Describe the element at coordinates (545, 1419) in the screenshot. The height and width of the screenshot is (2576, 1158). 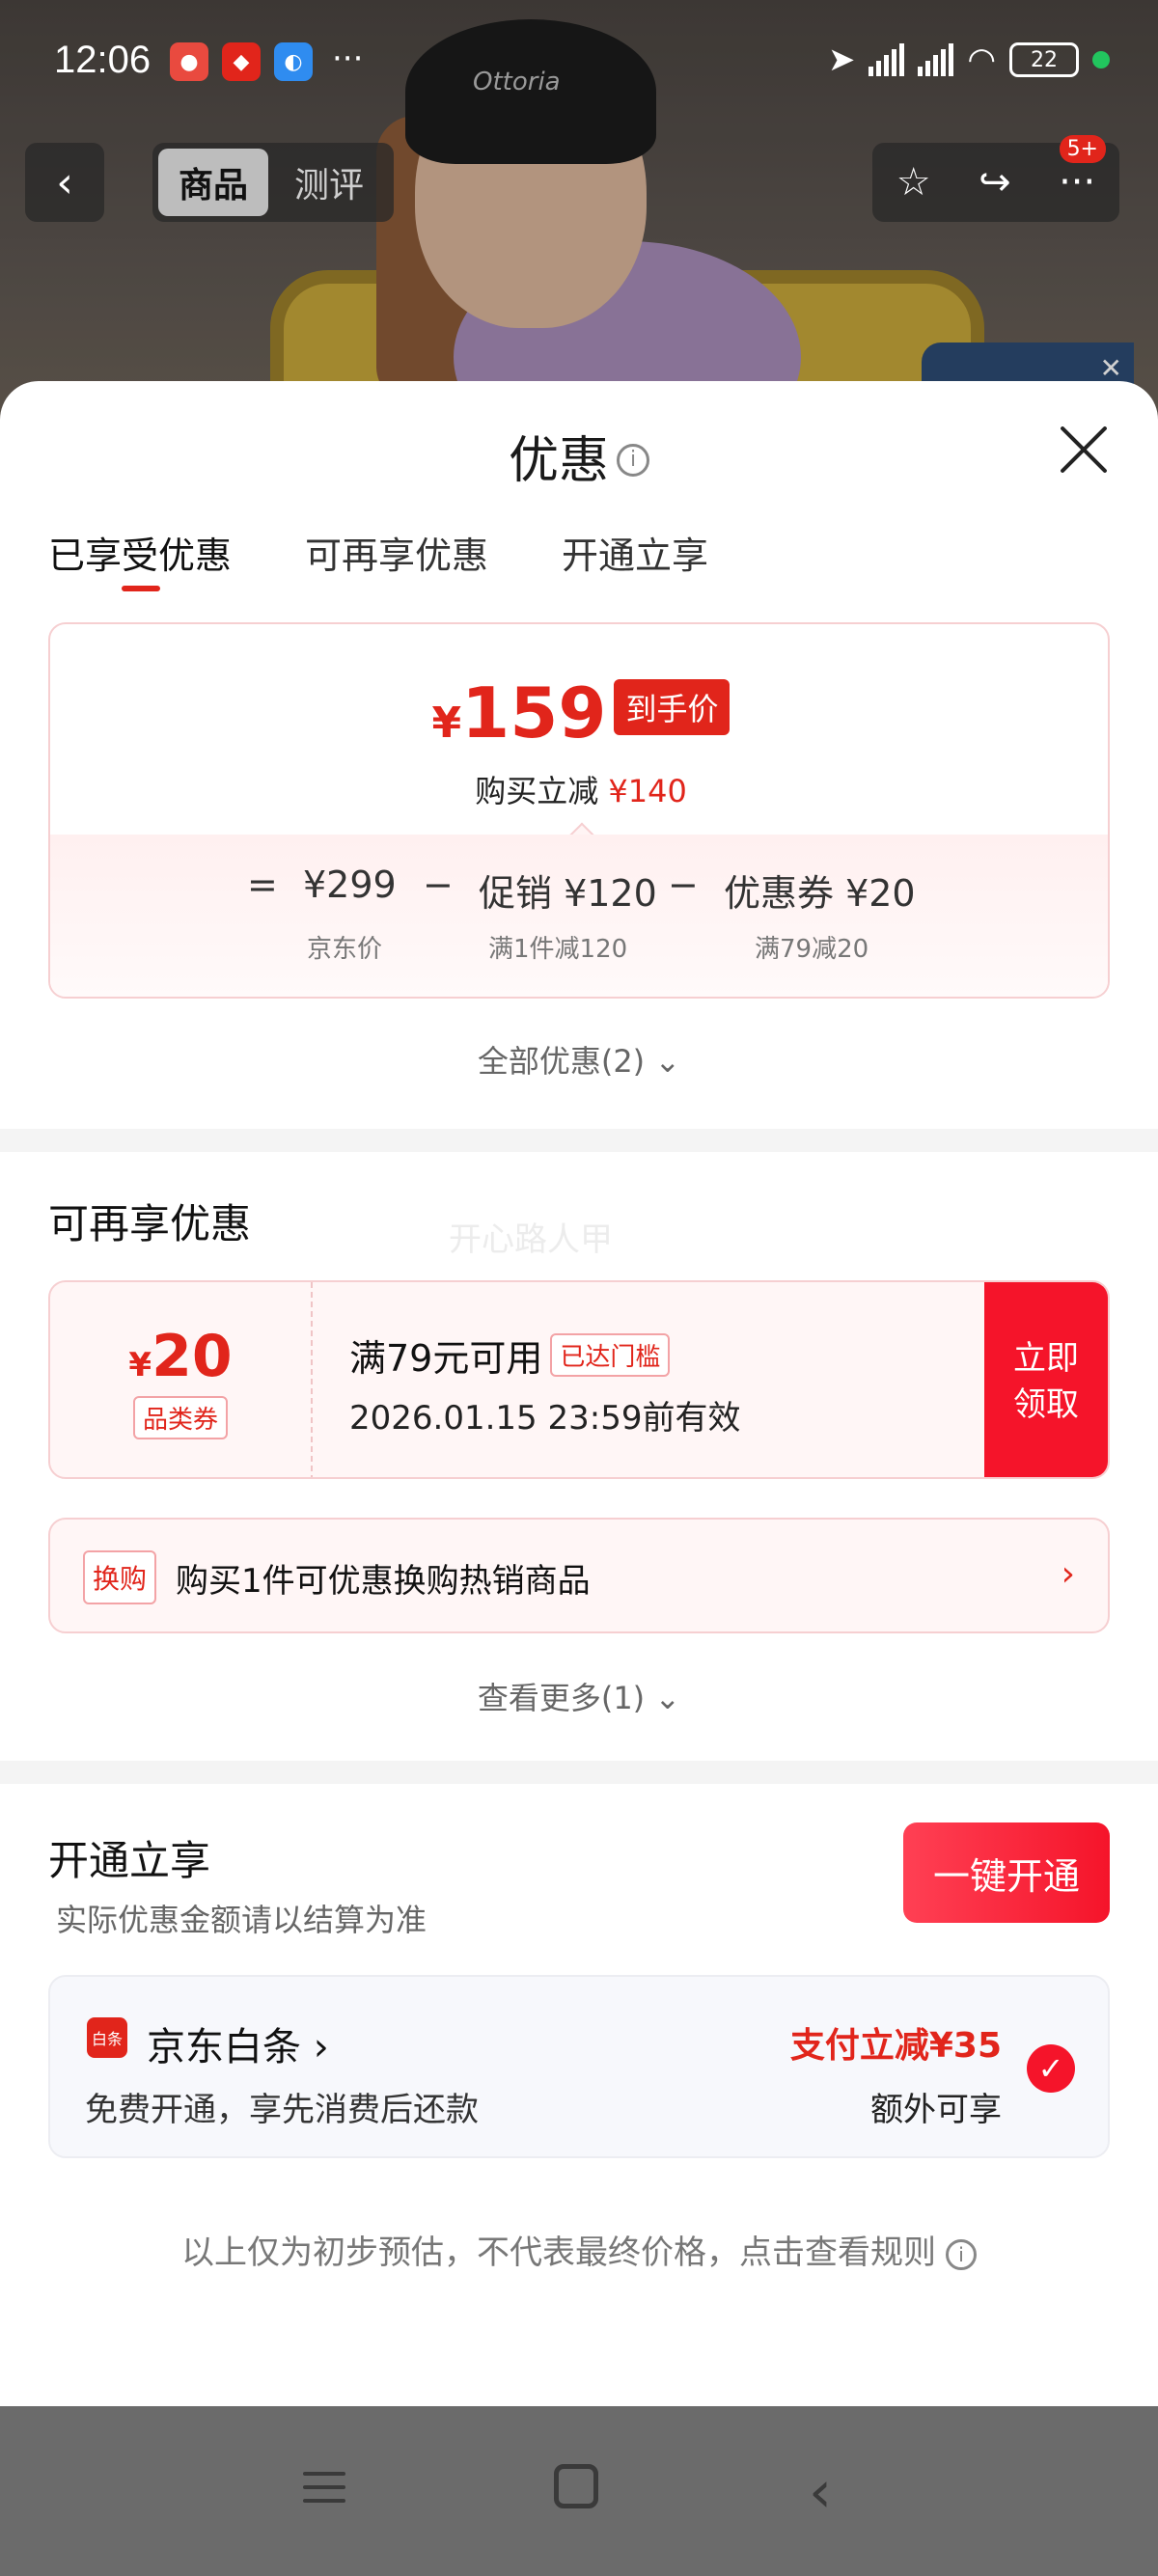
I see `coupon-expiry: 2026.01.15 23:59前有效` at that location.